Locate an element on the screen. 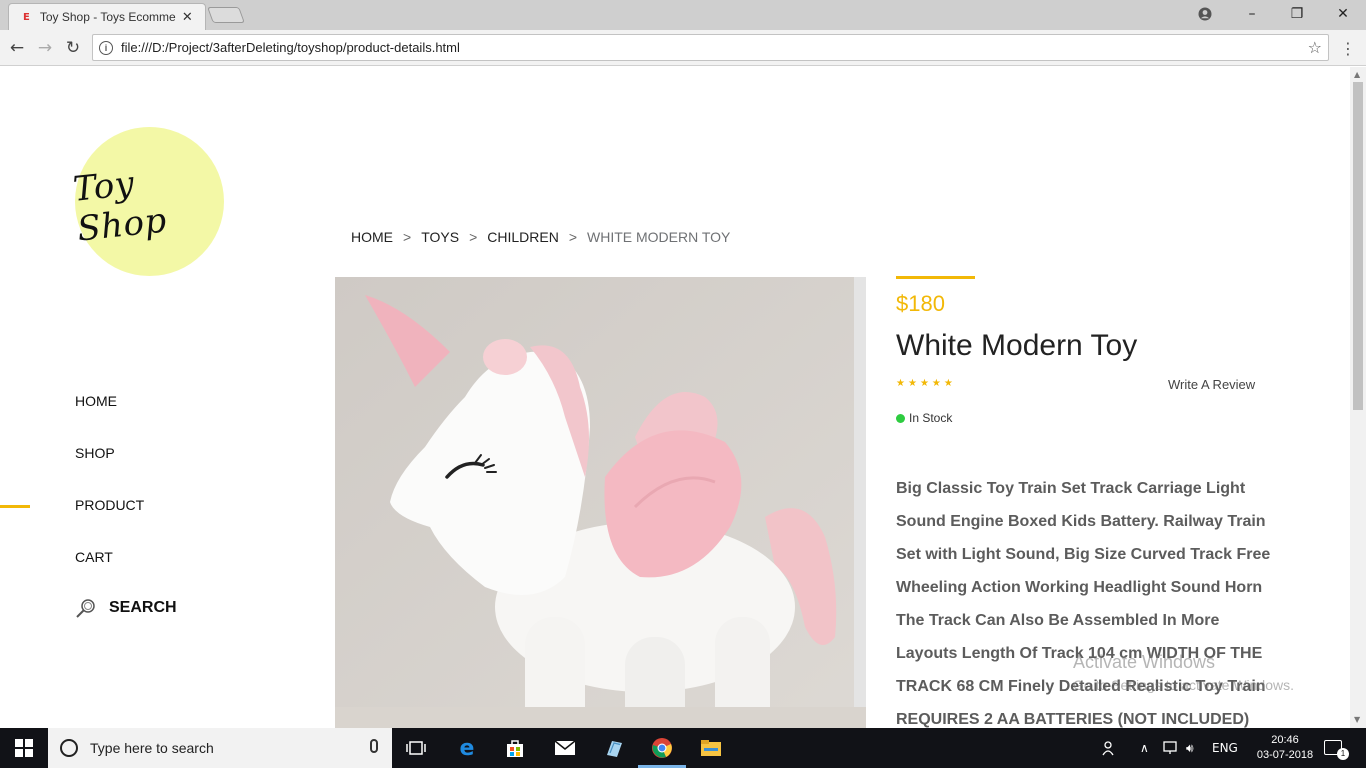 The height and width of the screenshot is (768, 1366). microphone-icon is located at coordinates (374, 746).